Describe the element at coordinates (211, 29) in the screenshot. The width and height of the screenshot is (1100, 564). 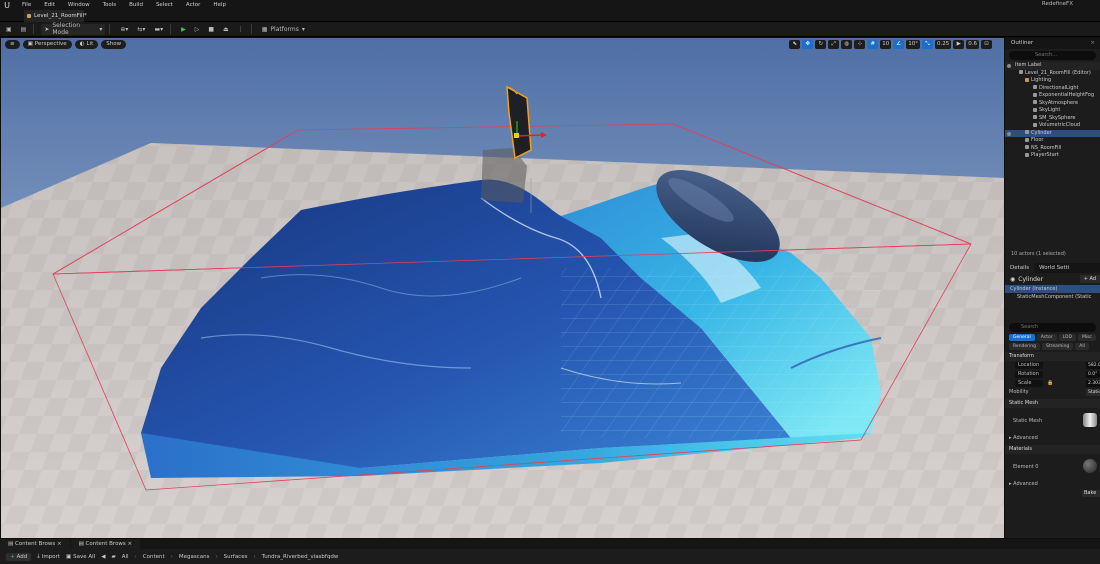
I see `stop-icon: ■` at that location.